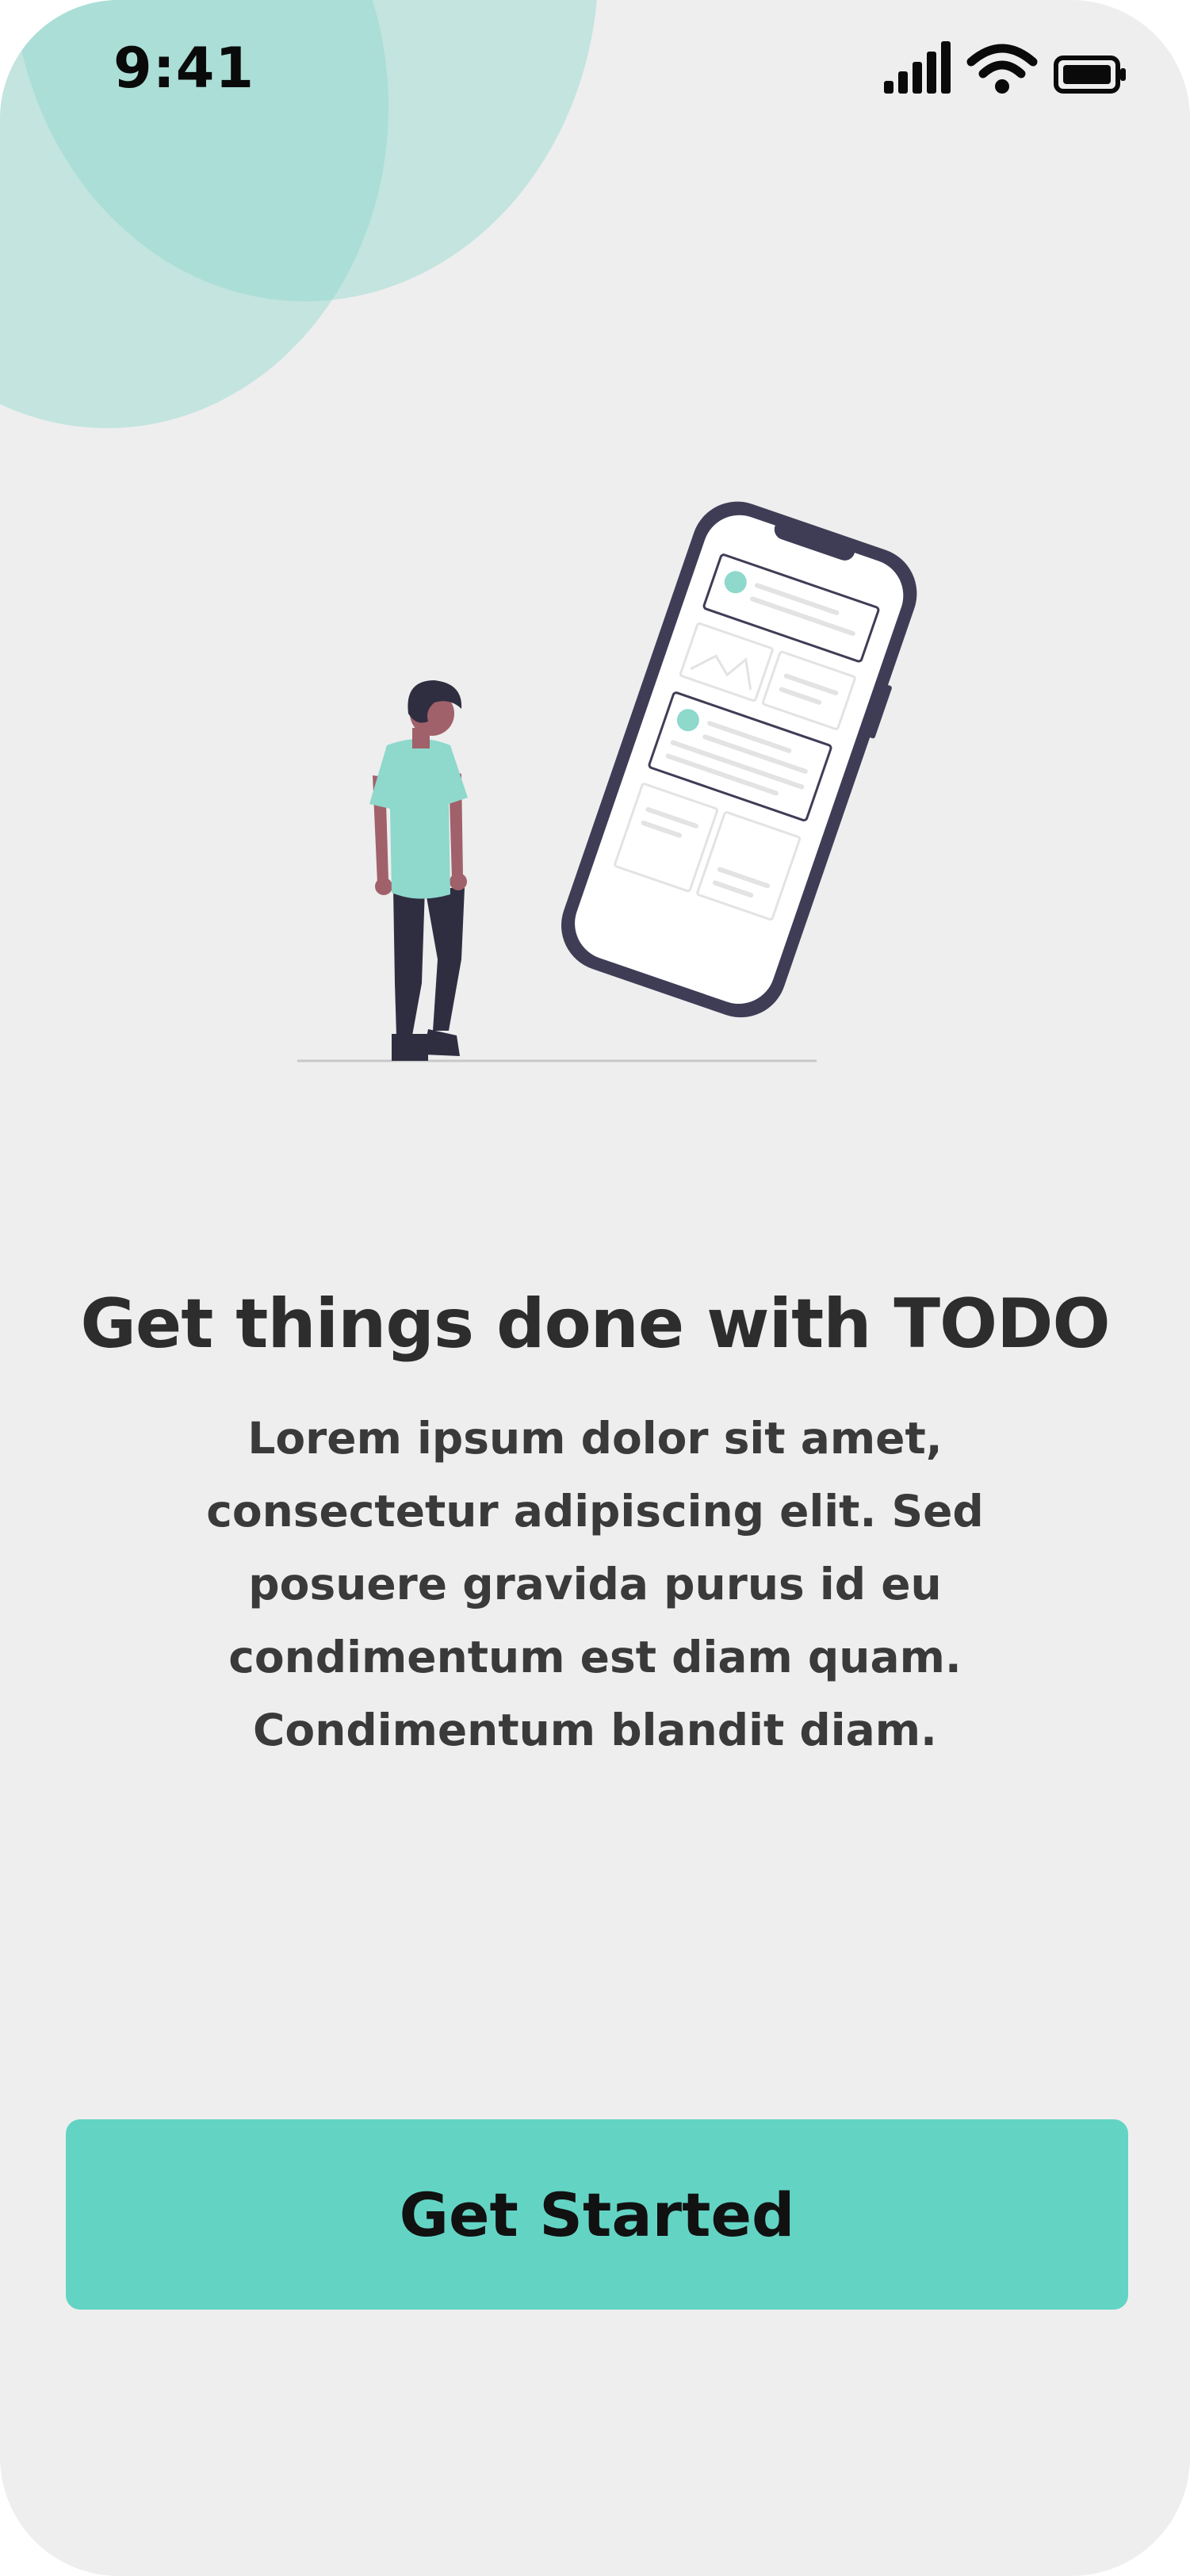  I want to click on onboarding-title: Get things done with TODO, so click(595, 1324).